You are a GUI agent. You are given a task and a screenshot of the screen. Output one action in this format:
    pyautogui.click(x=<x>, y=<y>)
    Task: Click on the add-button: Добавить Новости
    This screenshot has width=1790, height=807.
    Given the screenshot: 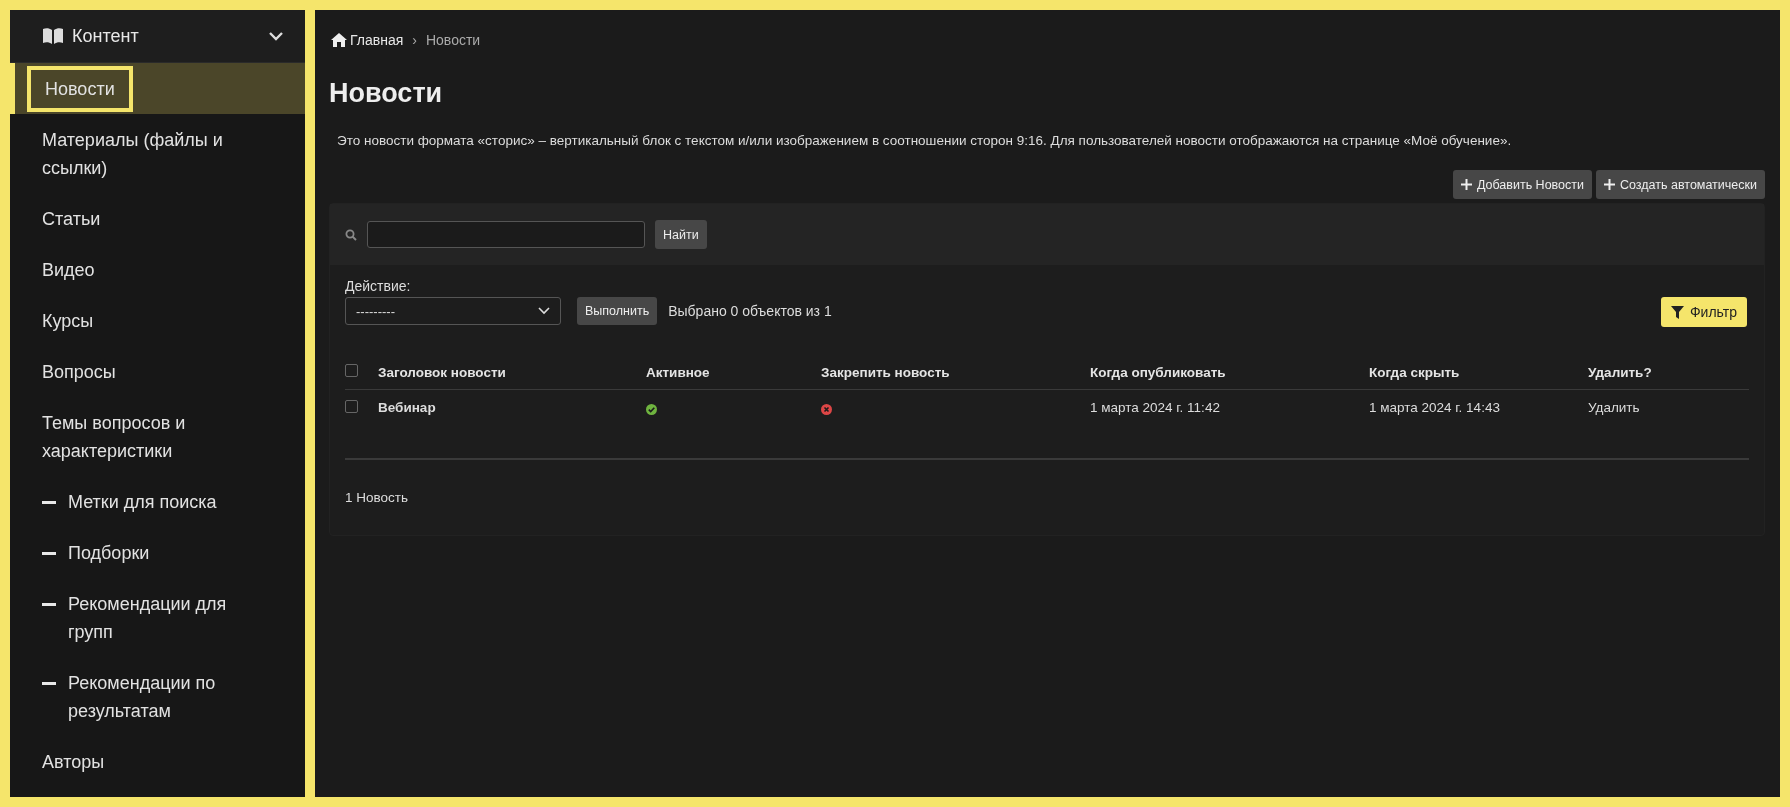 What is the action you would take?
    pyautogui.click(x=1522, y=184)
    